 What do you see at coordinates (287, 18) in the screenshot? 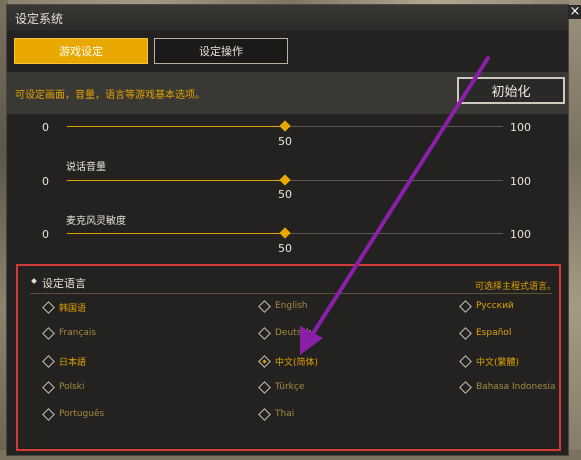
I see `title-bar: 设定系统` at bounding box center [287, 18].